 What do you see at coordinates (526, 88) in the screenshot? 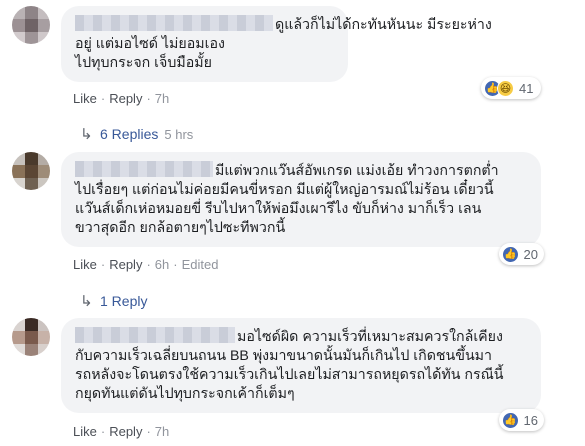
I see `reaction-count: 41` at bounding box center [526, 88].